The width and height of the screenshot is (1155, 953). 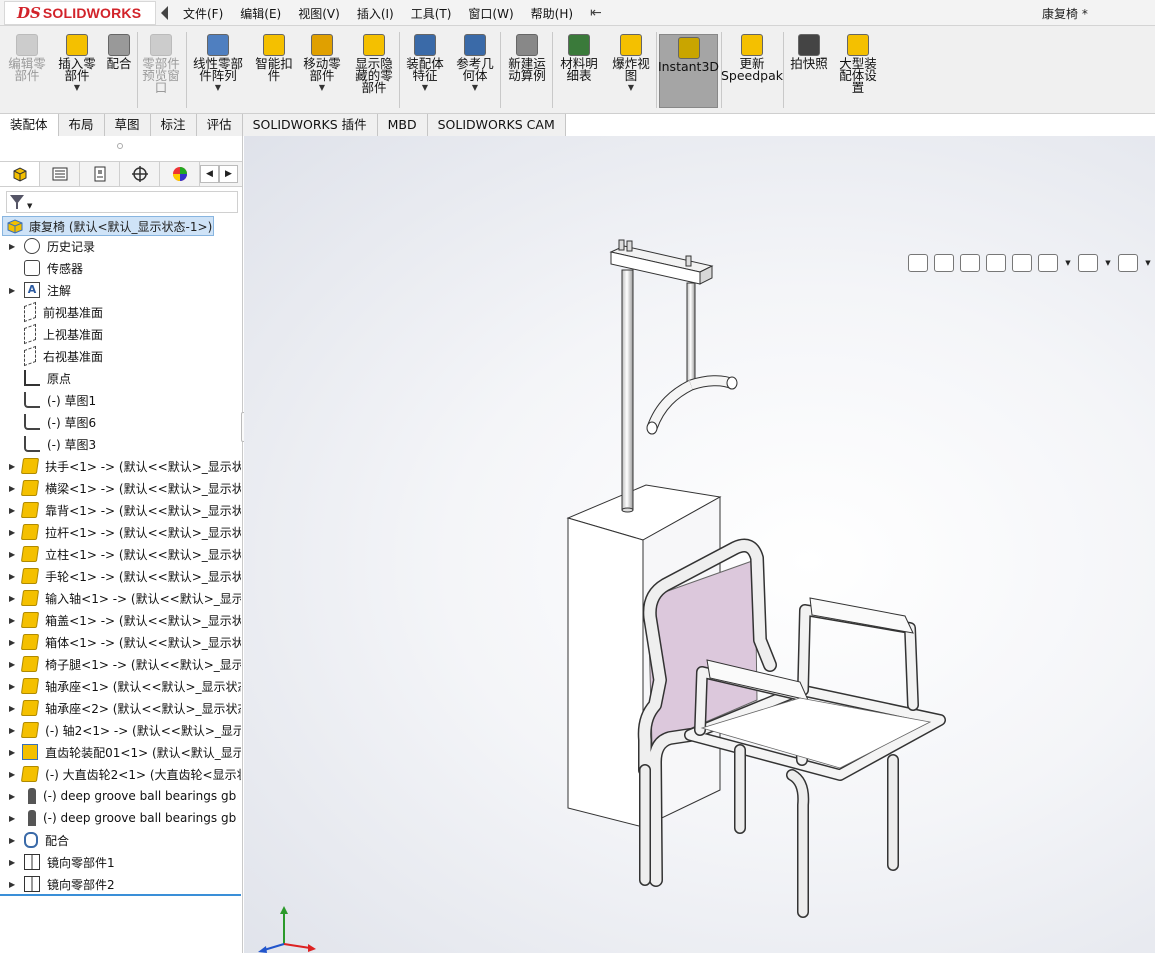 I want to click on tree-item: ▶ 箱盖<1> -> (默认<<默认>_显示状, so click(x=120, y=620).